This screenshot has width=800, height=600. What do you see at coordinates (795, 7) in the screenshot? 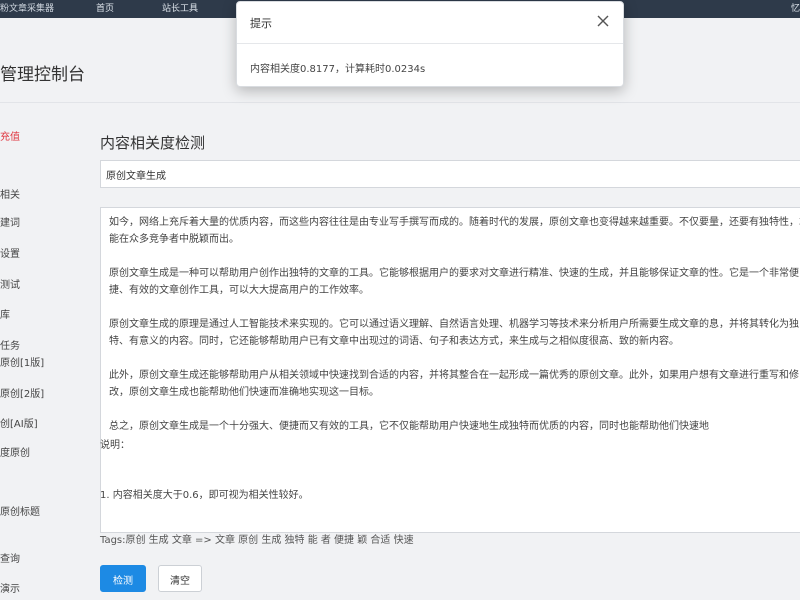
I see `user-menu: 忆` at bounding box center [795, 7].